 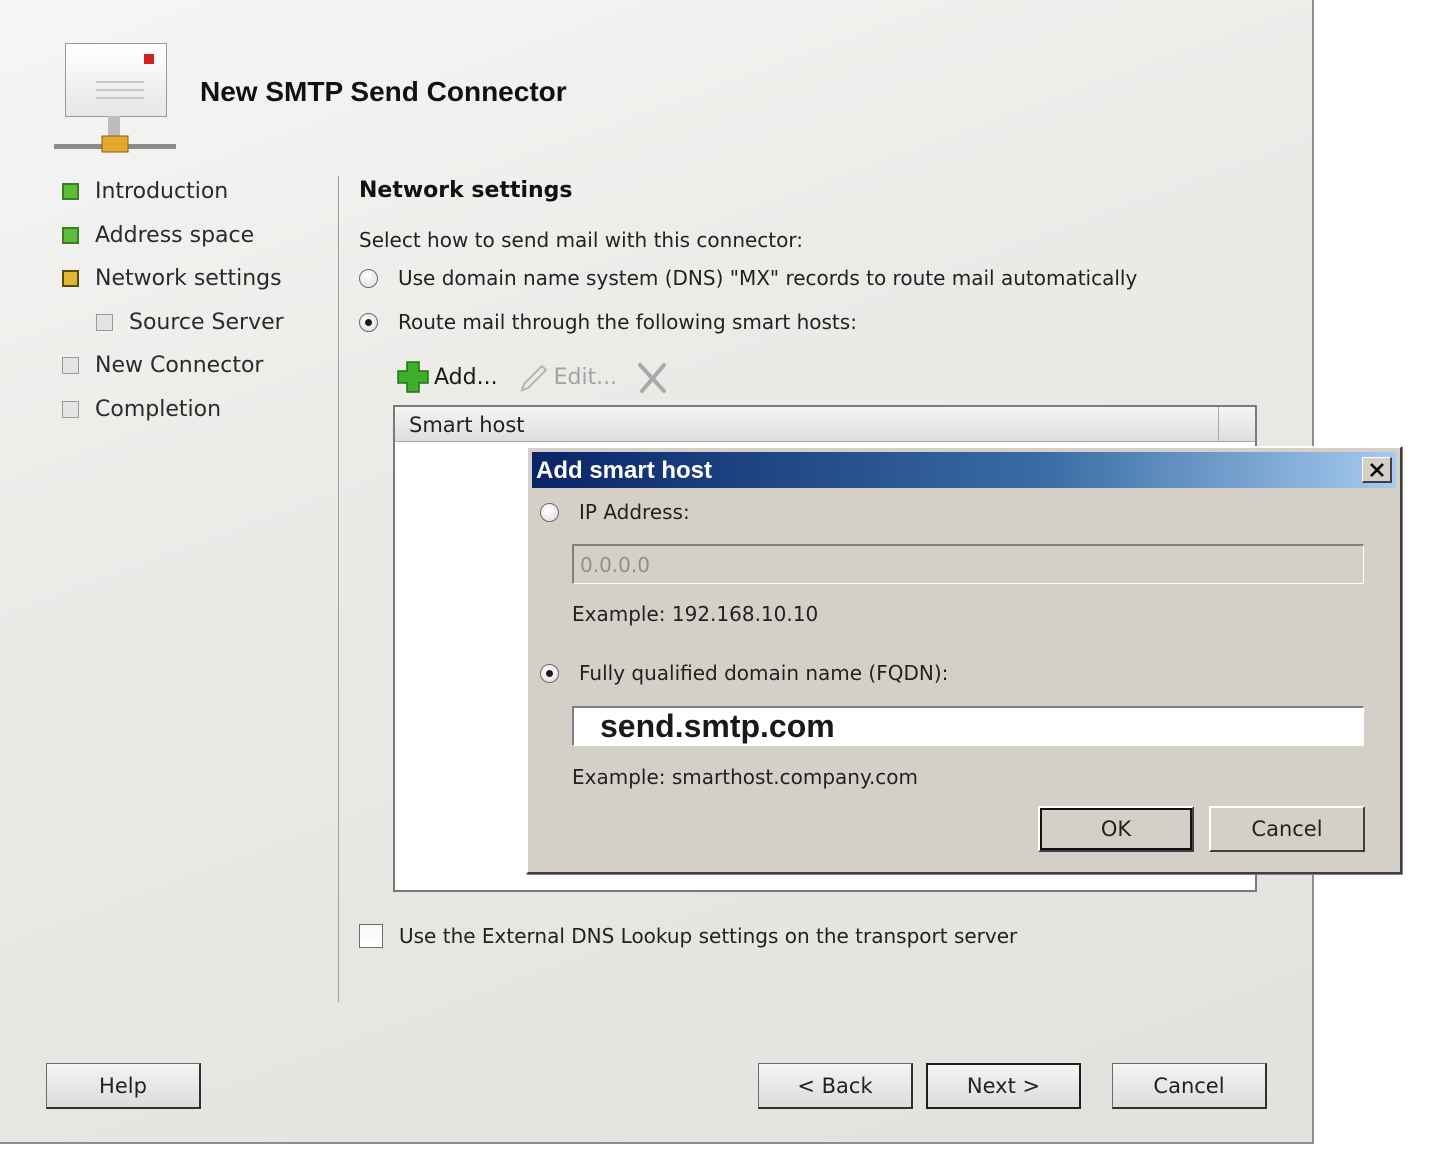 What do you see at coordinates (964, 470) in the screenshot?
I see `dialog-titlebar: Add smart host` at bounding box center [964, 470].